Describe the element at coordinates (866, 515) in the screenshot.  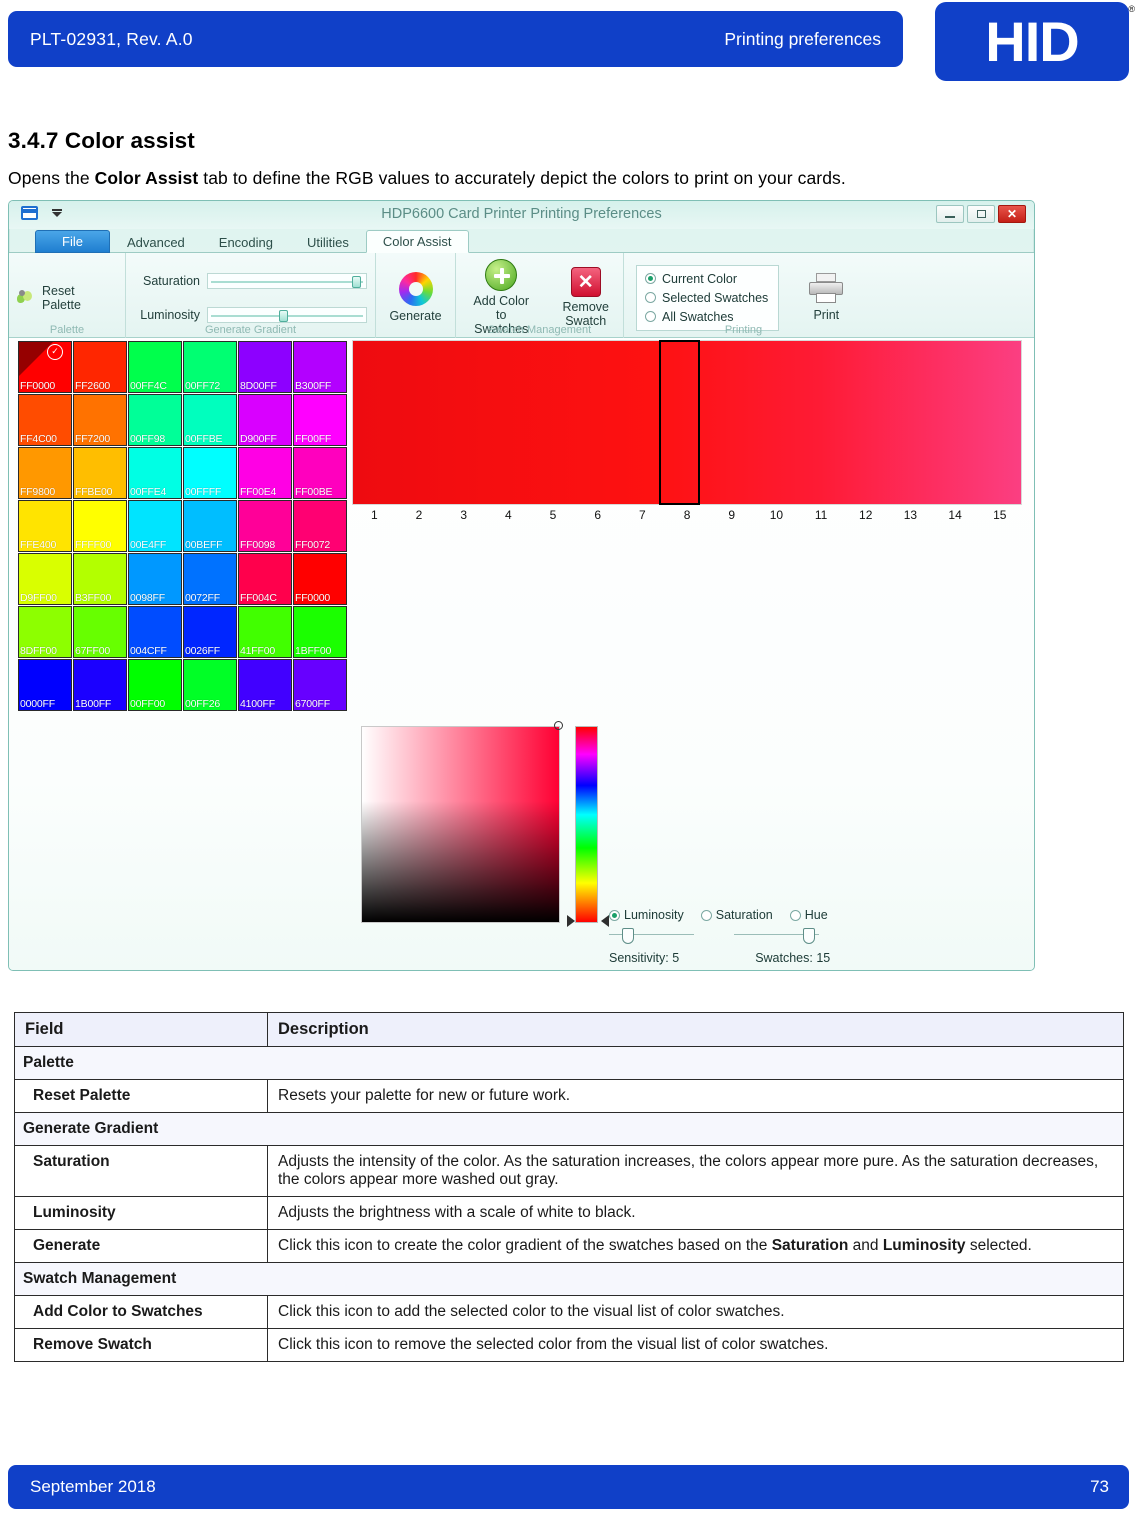
I see `gradient-tick: 12` at that location.